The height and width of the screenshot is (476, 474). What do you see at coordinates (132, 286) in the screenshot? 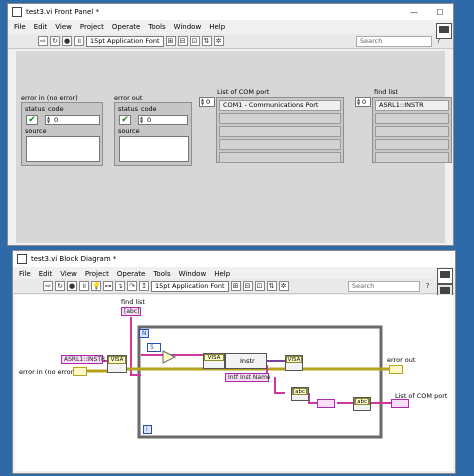
I see `step-over-icon: ↷` at bounding box center [132, 286].